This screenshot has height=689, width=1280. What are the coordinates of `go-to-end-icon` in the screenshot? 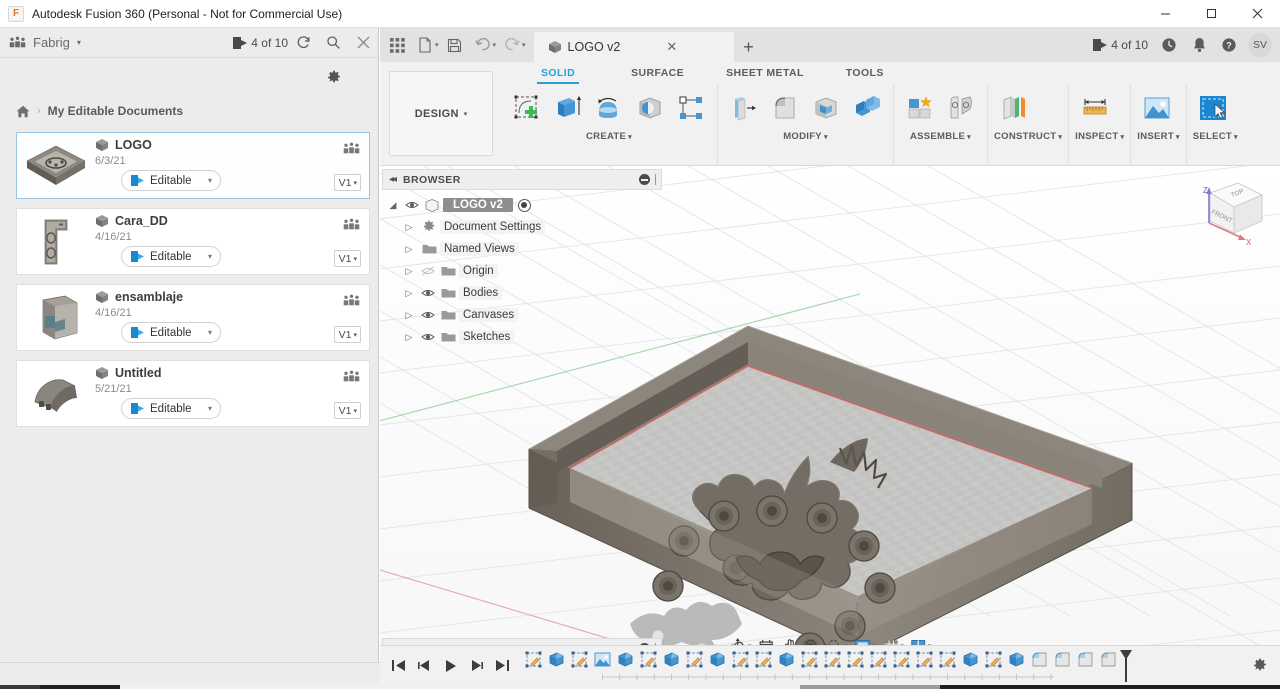 It's located at (502, 666).